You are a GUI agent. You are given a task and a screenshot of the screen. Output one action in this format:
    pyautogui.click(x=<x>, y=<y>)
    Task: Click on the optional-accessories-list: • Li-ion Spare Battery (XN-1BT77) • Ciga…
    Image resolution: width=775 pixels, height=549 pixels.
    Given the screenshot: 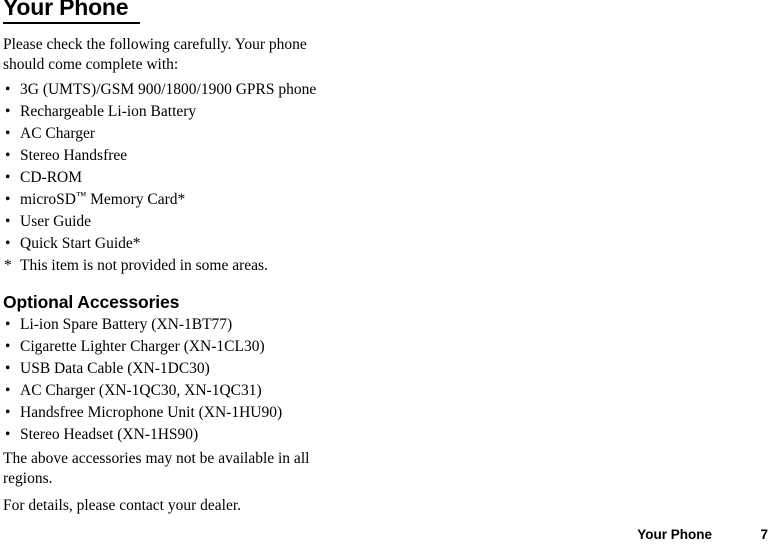 What is the action you would take?
    pyautogui.click(x=175, y=380)
    